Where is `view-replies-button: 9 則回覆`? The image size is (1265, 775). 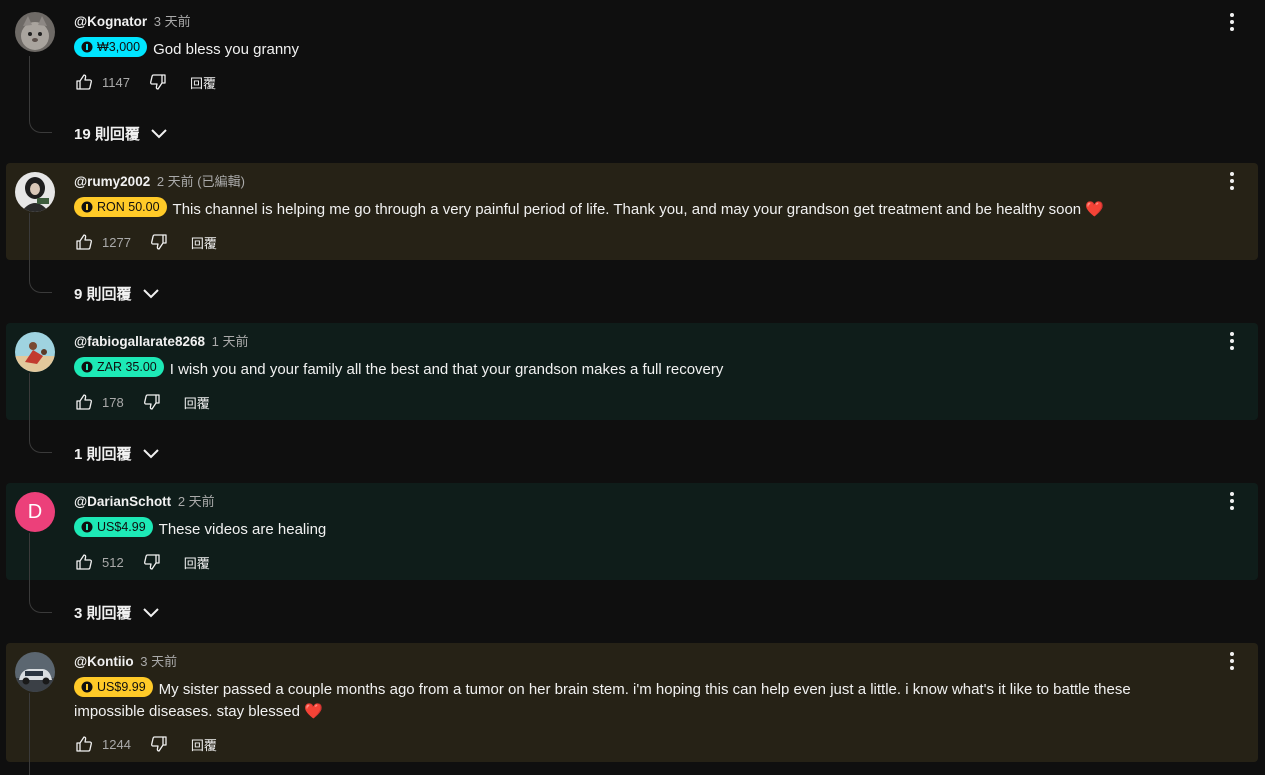
view-replies-button: 9 則回覆 is located at coordinates (117, 293).